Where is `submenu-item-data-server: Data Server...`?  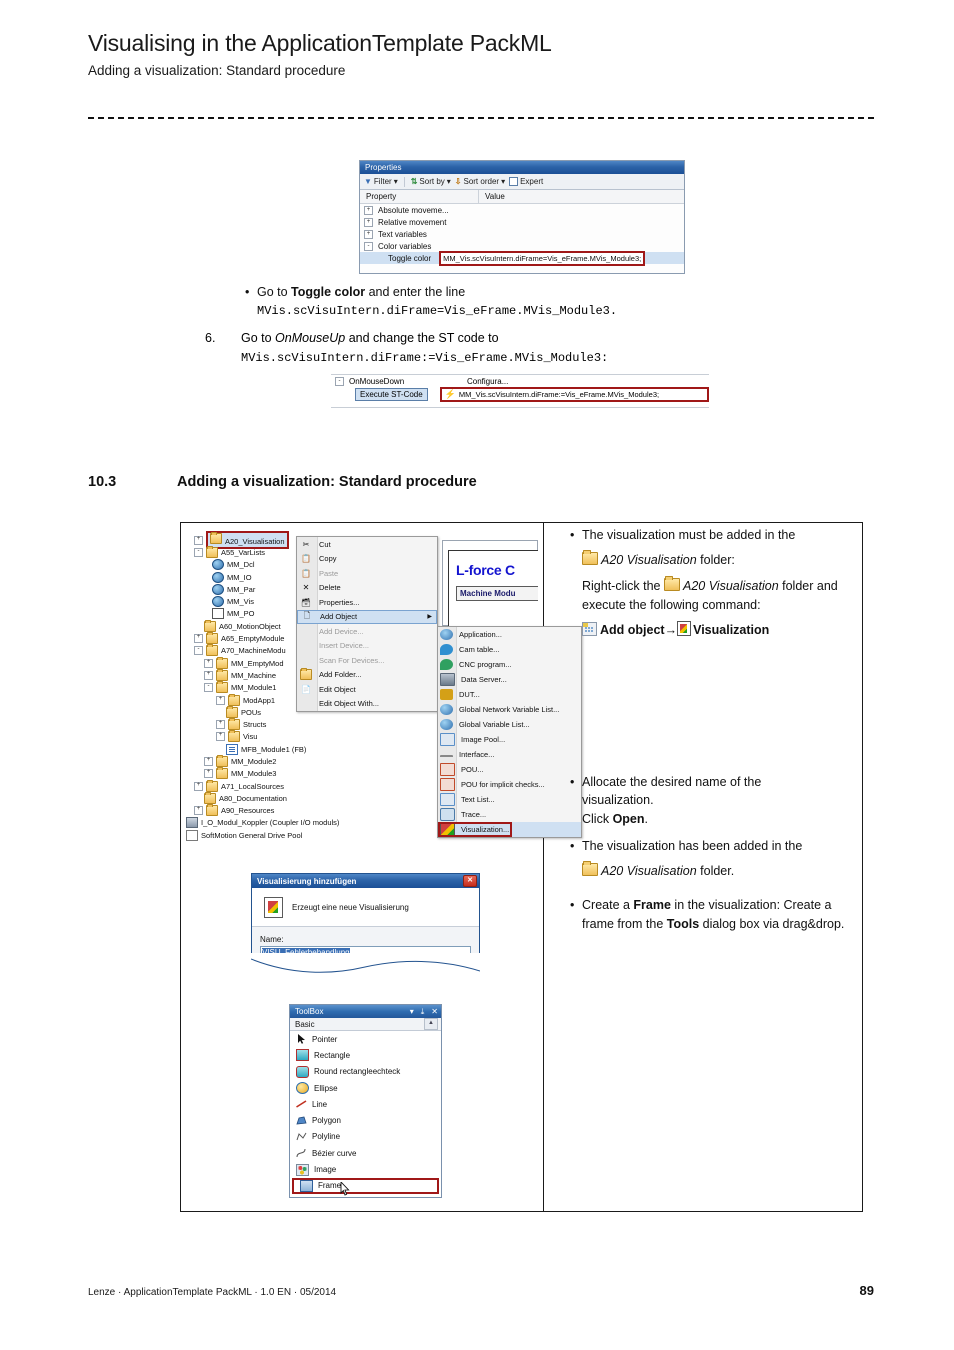 submenu-item-data-server: Data Server... is located at coordinates (509, 679).